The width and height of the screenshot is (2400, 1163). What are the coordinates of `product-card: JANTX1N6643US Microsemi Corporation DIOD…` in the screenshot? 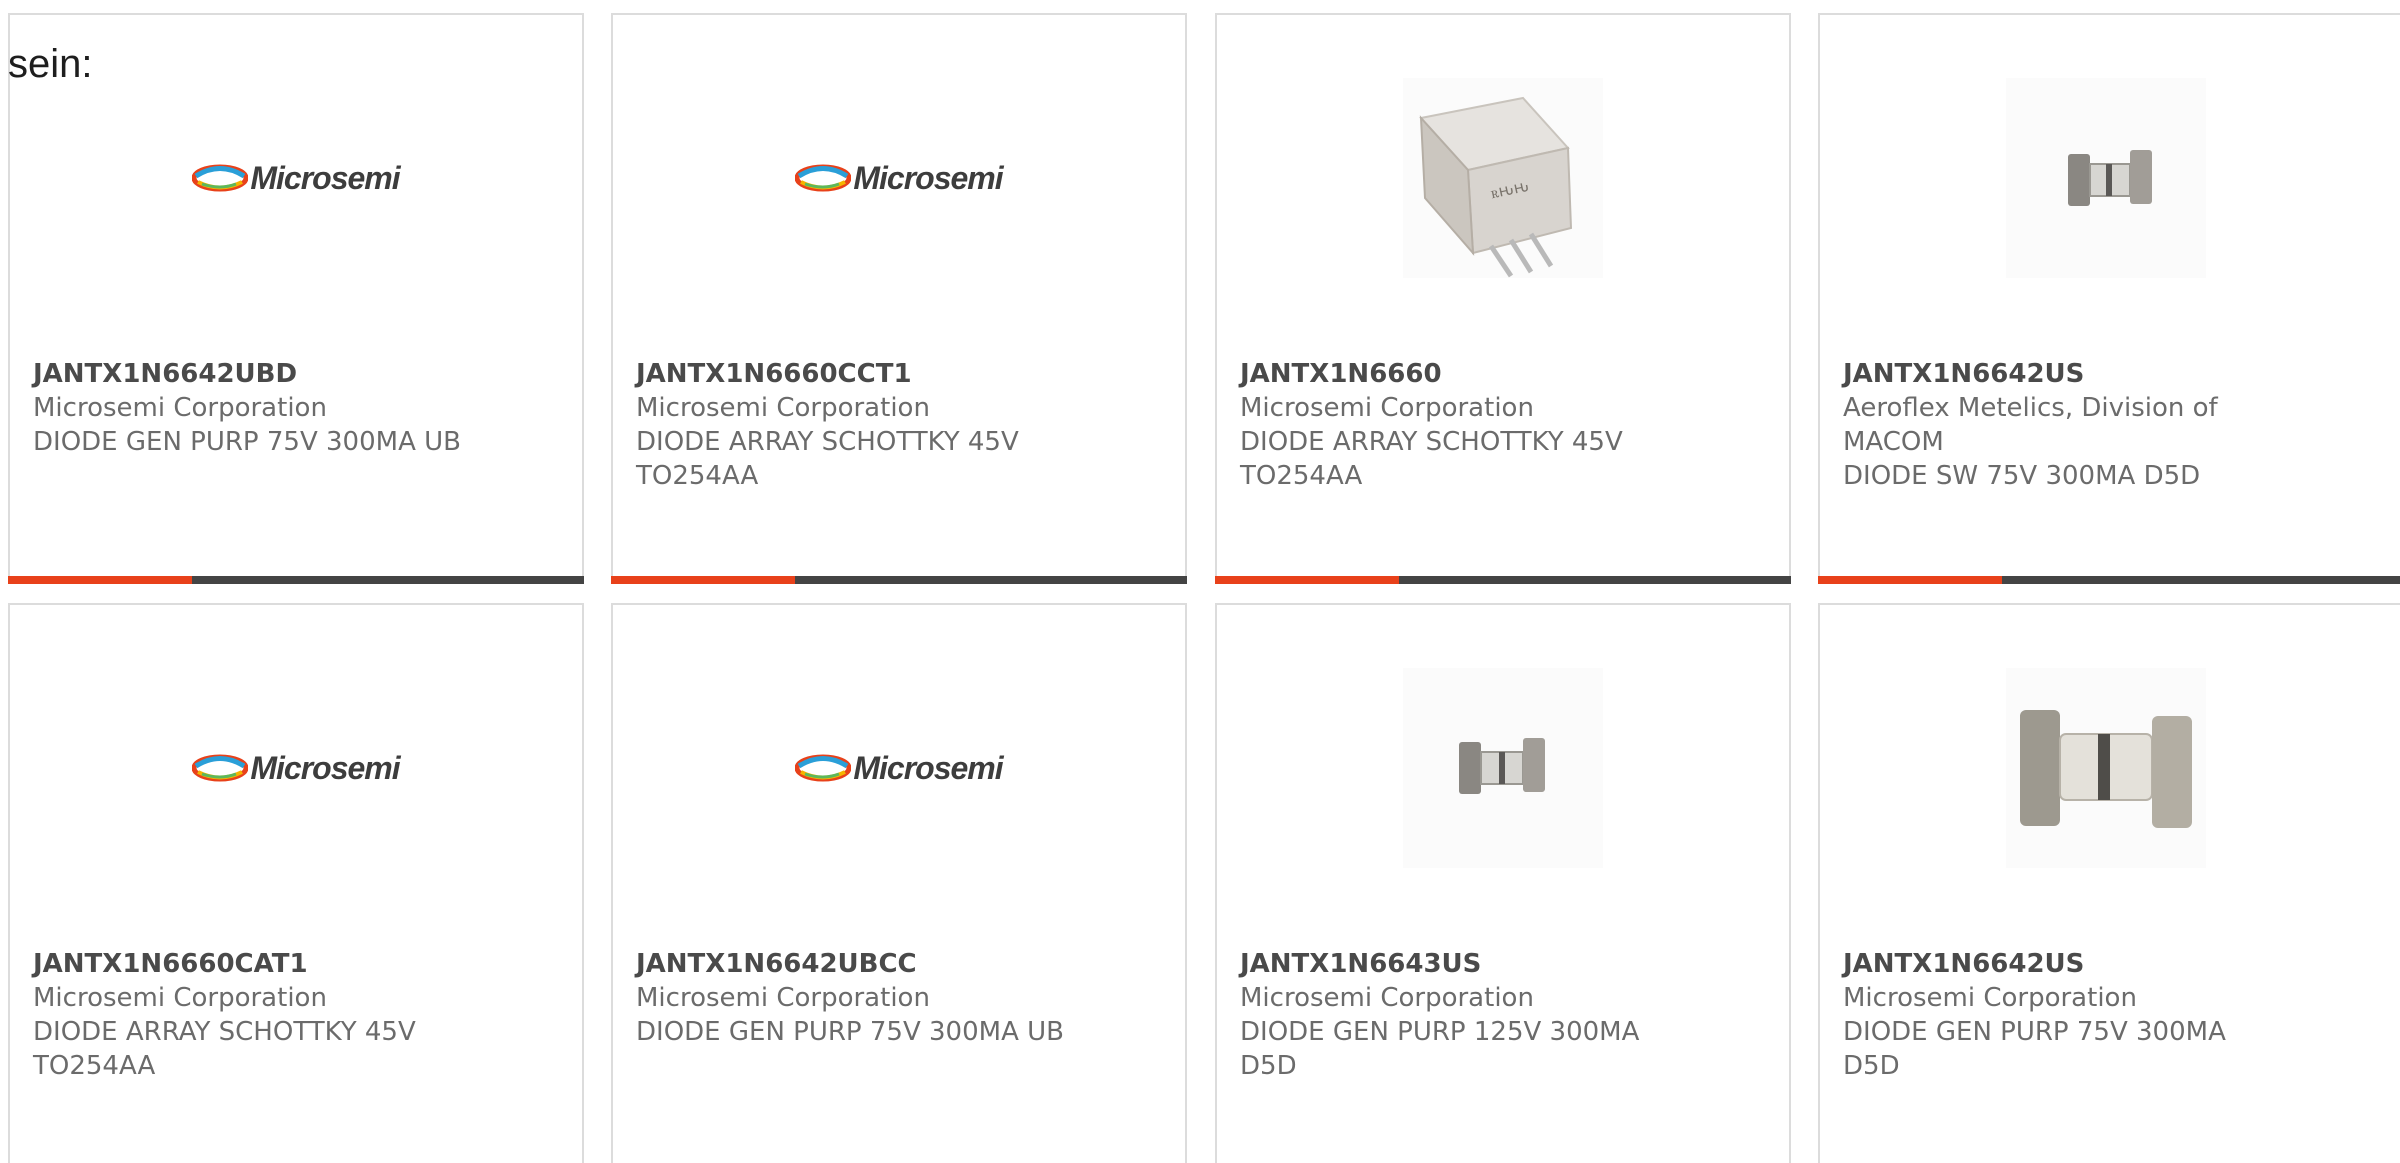 It's located at (1503, 883).